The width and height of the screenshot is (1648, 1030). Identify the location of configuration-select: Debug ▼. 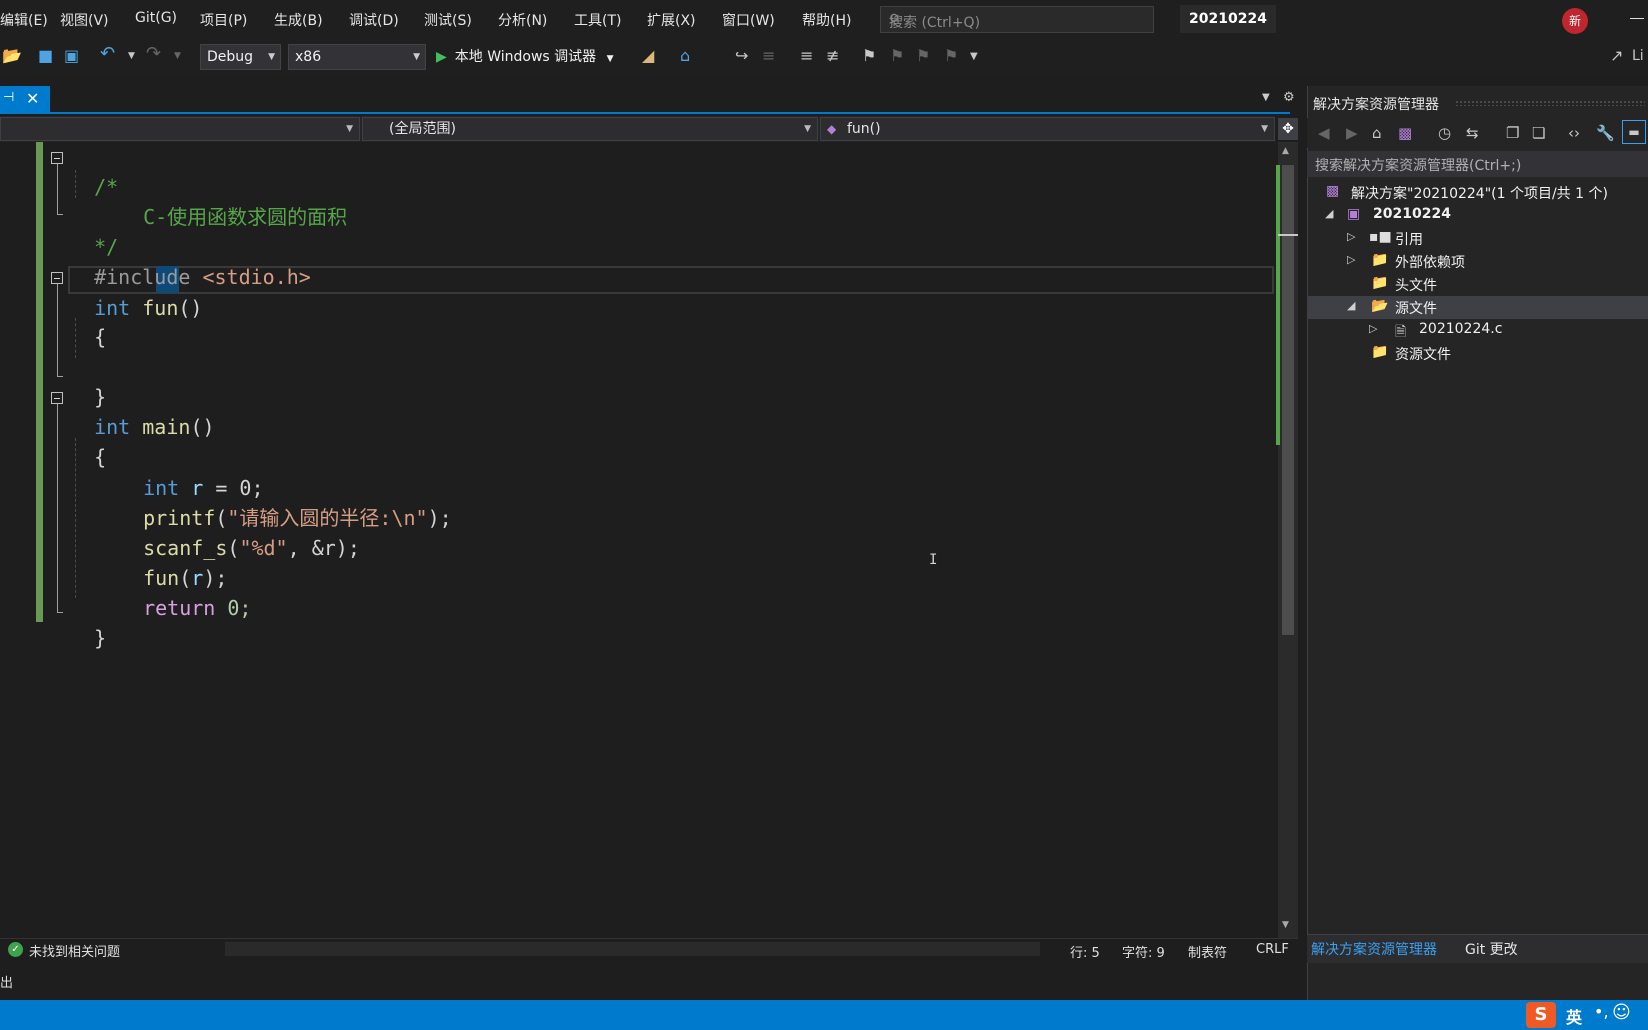
(240, 57).